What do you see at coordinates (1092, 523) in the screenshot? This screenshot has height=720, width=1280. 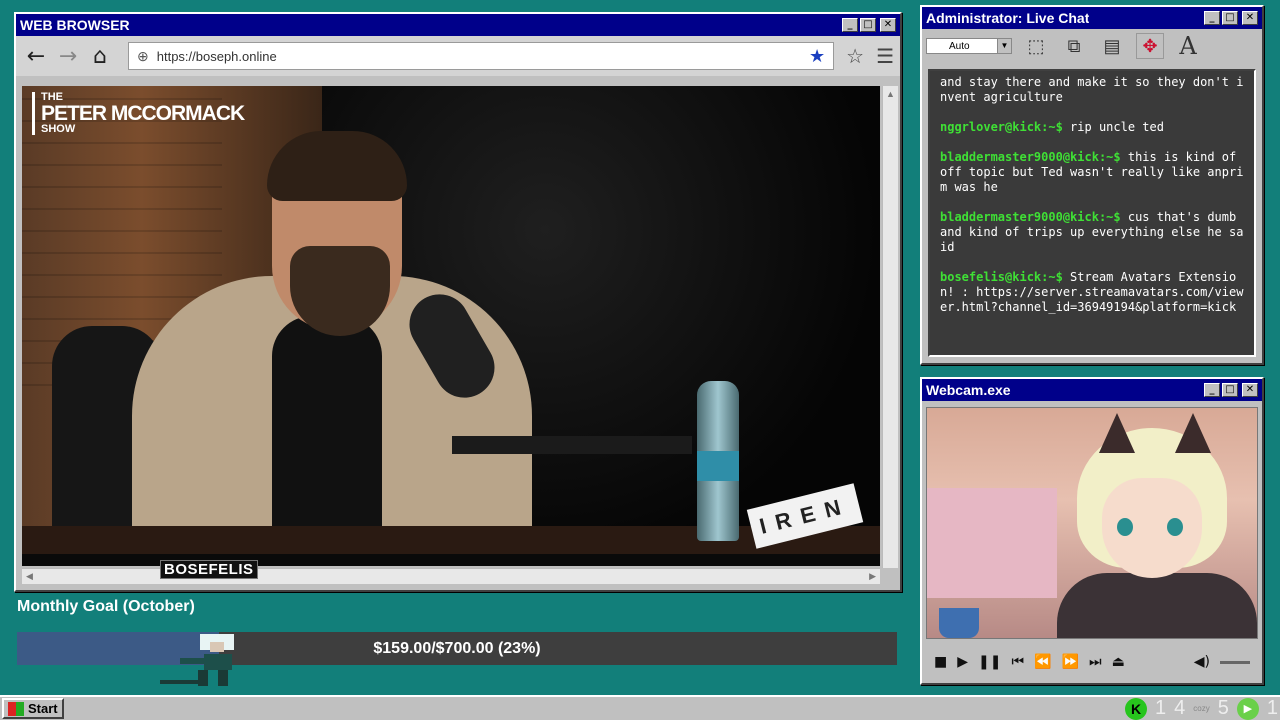 I see `vtuber-avatar-view` at bounding box center [1092, 523].